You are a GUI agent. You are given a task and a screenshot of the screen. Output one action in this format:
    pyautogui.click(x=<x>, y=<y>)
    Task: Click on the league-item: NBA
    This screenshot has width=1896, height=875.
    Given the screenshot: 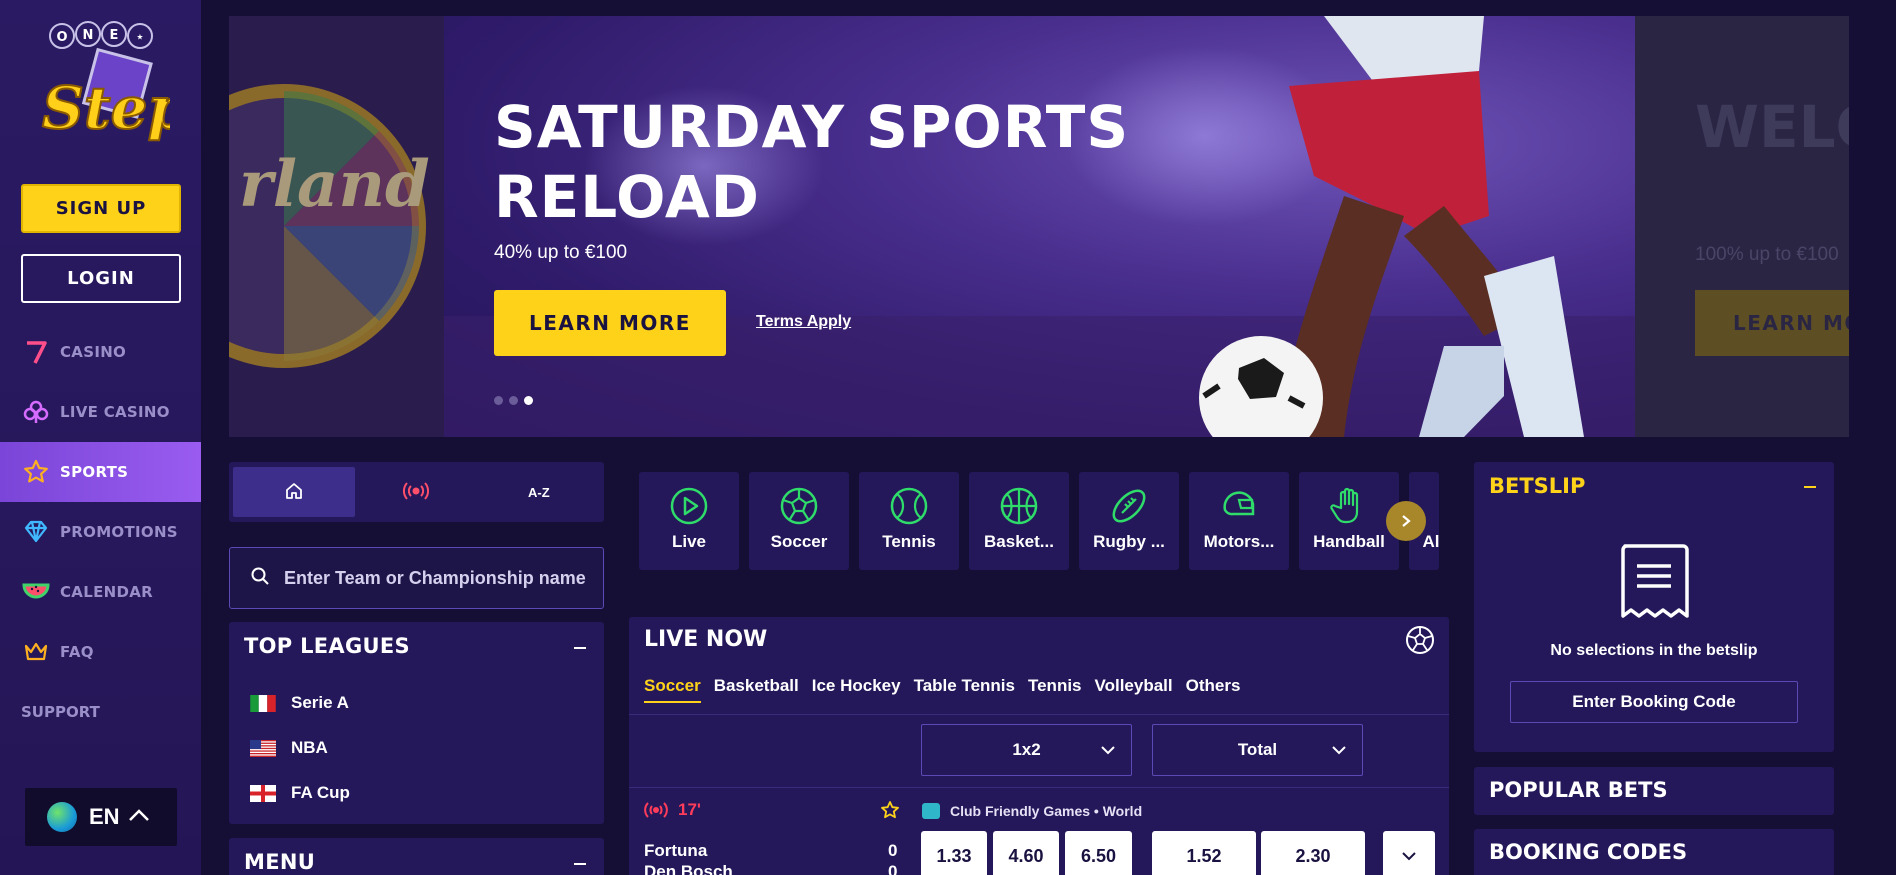 What is the action you would take?
    pyautogui.click(x=289, y=748)
    